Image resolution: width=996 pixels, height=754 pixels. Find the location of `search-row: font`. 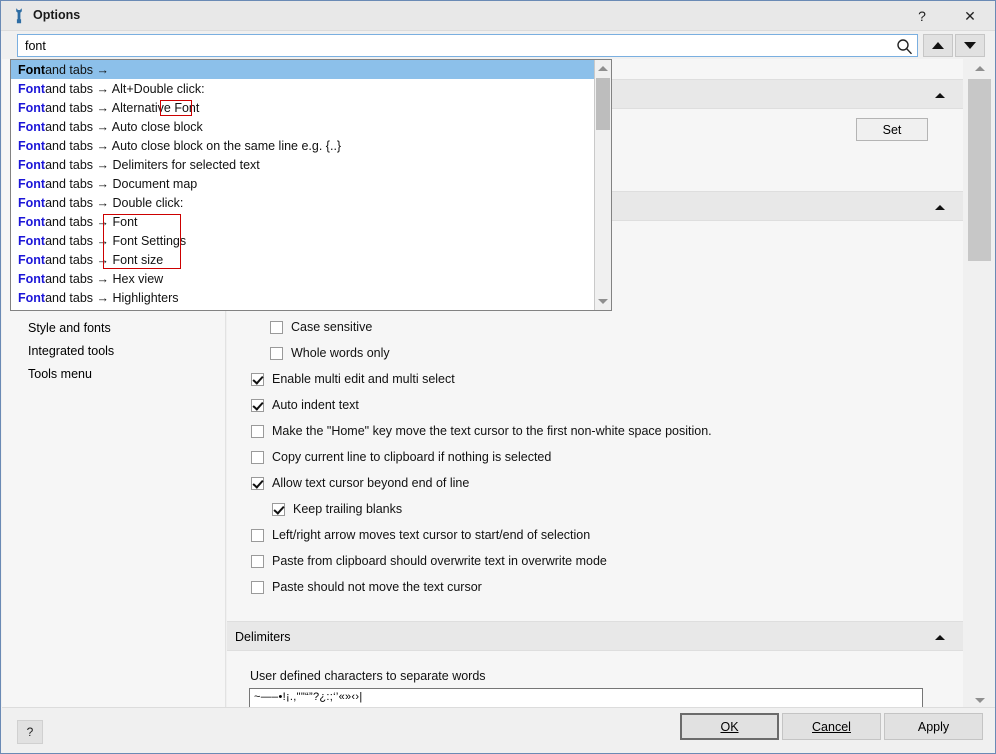

search-row: font is located at coordinates (498, 45).